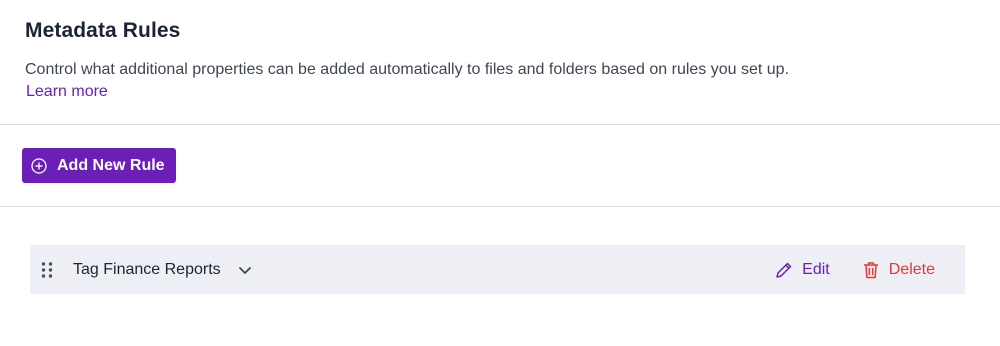 The image size is (1000, 346). Describe the element at coordinates (854, 269) in the screenshot. I see `rule-actions: Edit Delete` at that location.